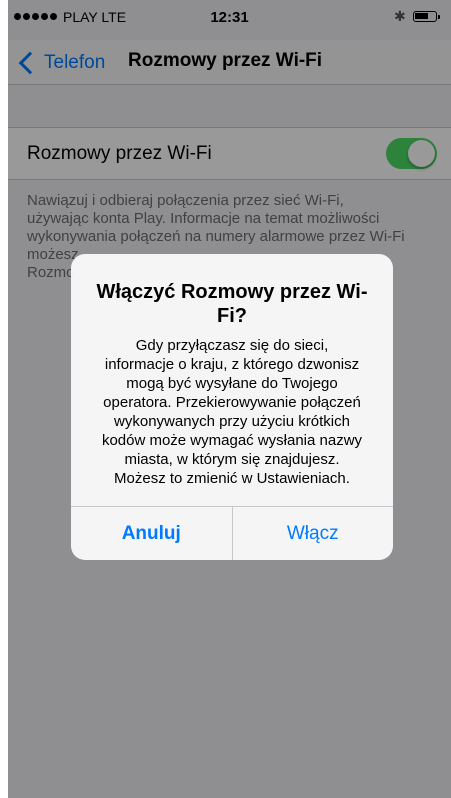 This screenshot has width=451, height=798. What do you see at coordinates (232, 459) in the screenshot?
I see `alert-message-line: miasta, w którym się znajdujesz.` at bounding box center [232, 459].